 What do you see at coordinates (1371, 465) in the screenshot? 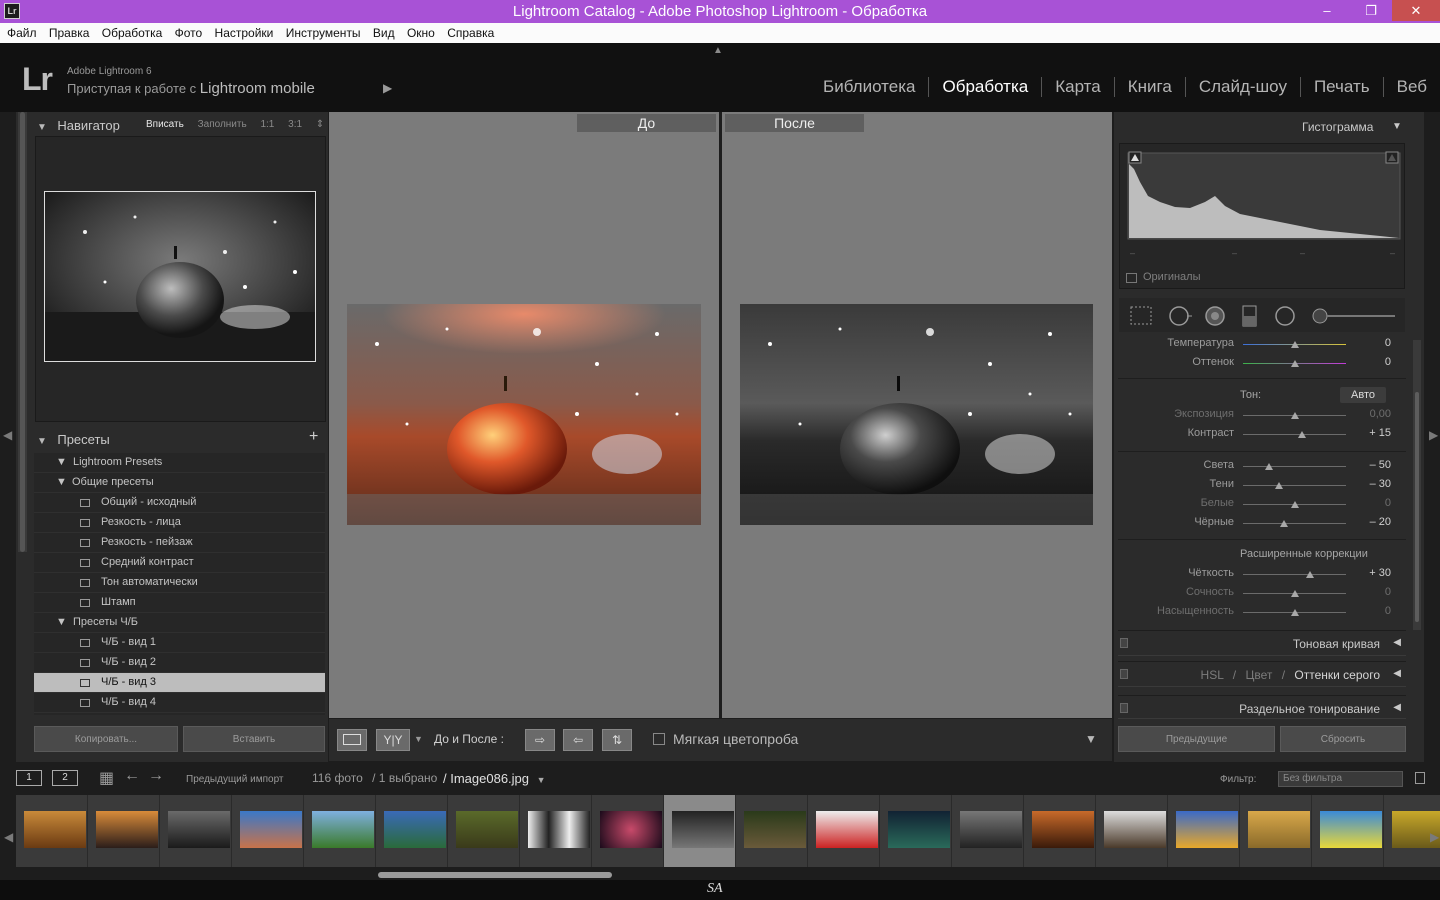
I see `slider-value: – 50` at bounding box center [1371, 465].